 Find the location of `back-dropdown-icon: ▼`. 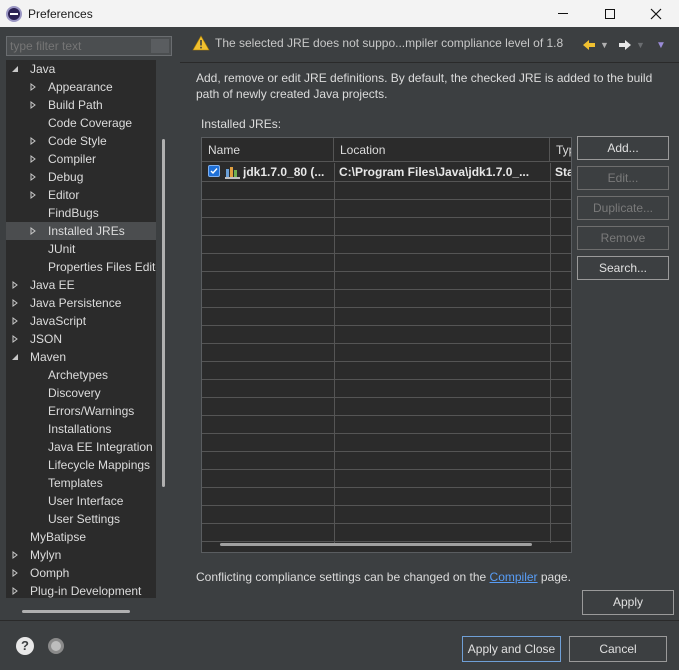

back-dropdown-icon: ▼ is located at coordinates (604, 45).